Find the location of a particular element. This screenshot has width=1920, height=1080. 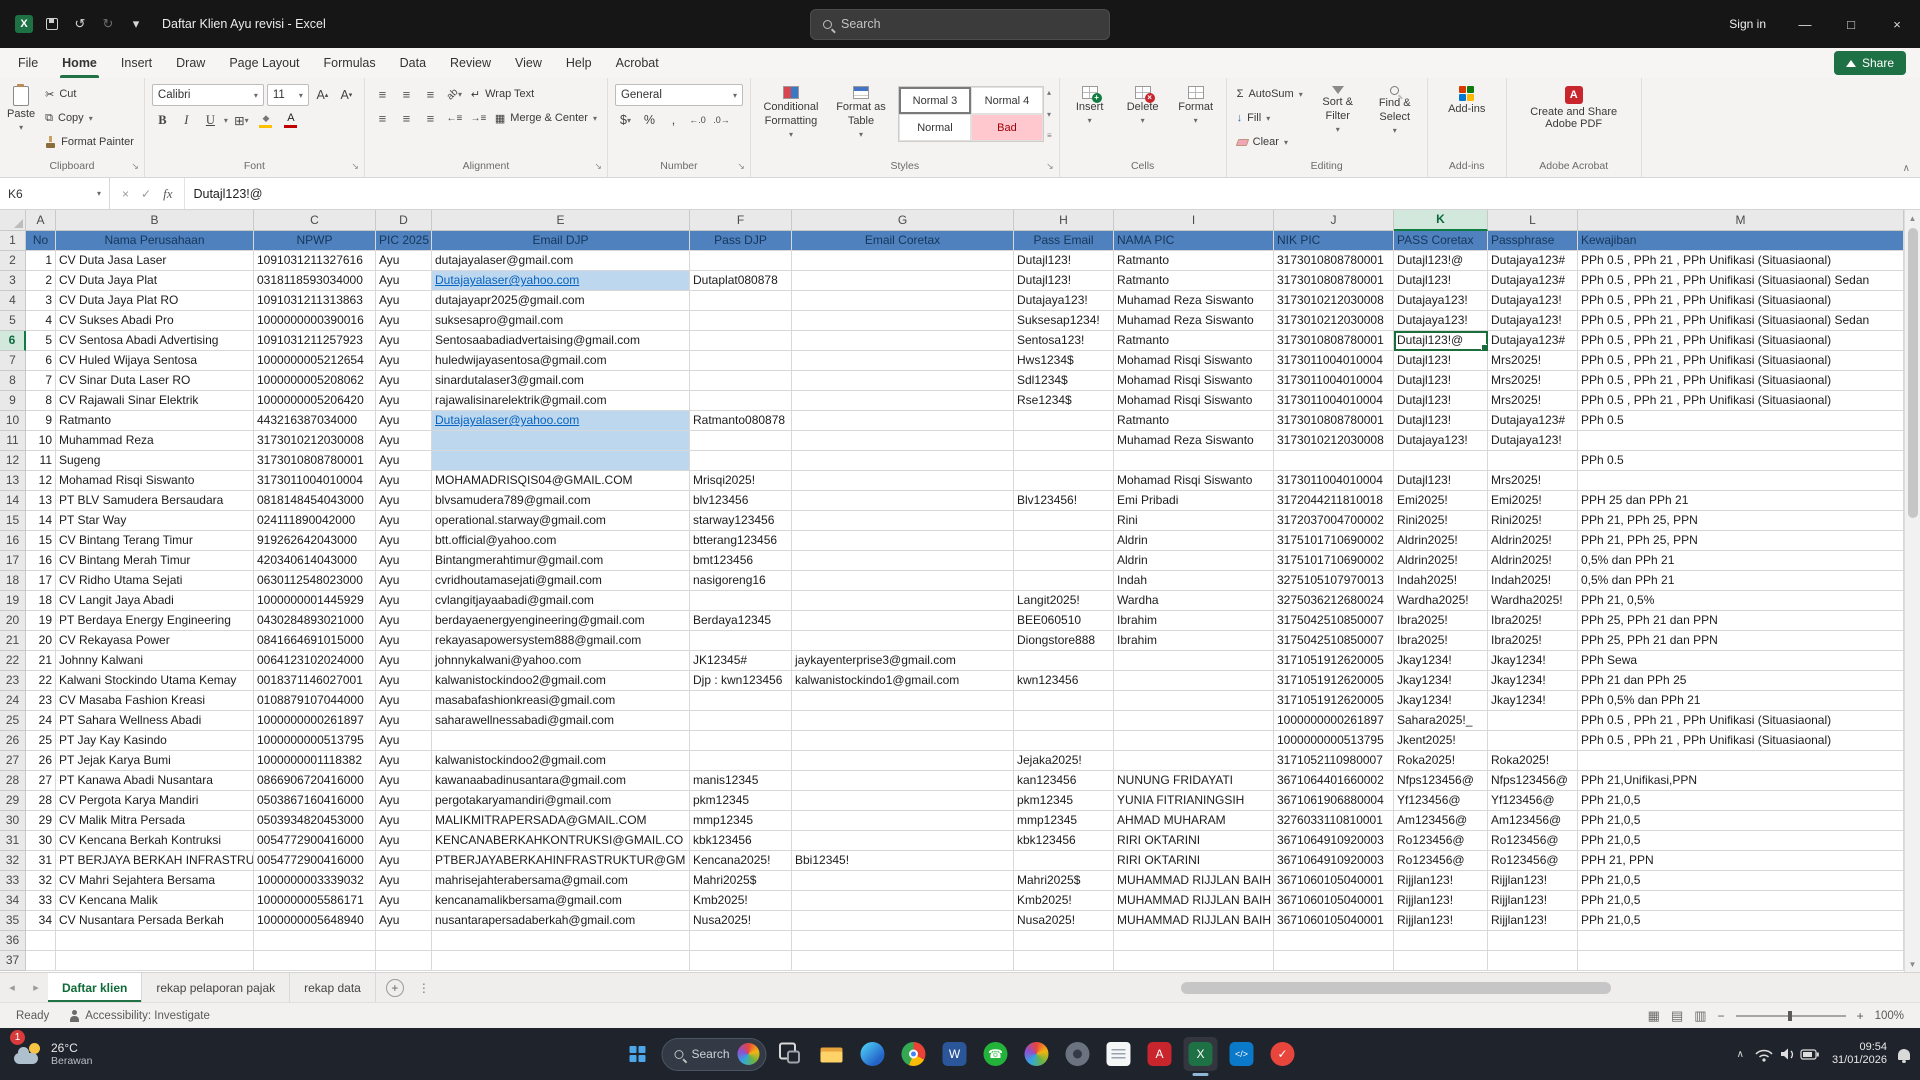

cell-J16: 3175101710690002 is located at coordinates (1334, 541).